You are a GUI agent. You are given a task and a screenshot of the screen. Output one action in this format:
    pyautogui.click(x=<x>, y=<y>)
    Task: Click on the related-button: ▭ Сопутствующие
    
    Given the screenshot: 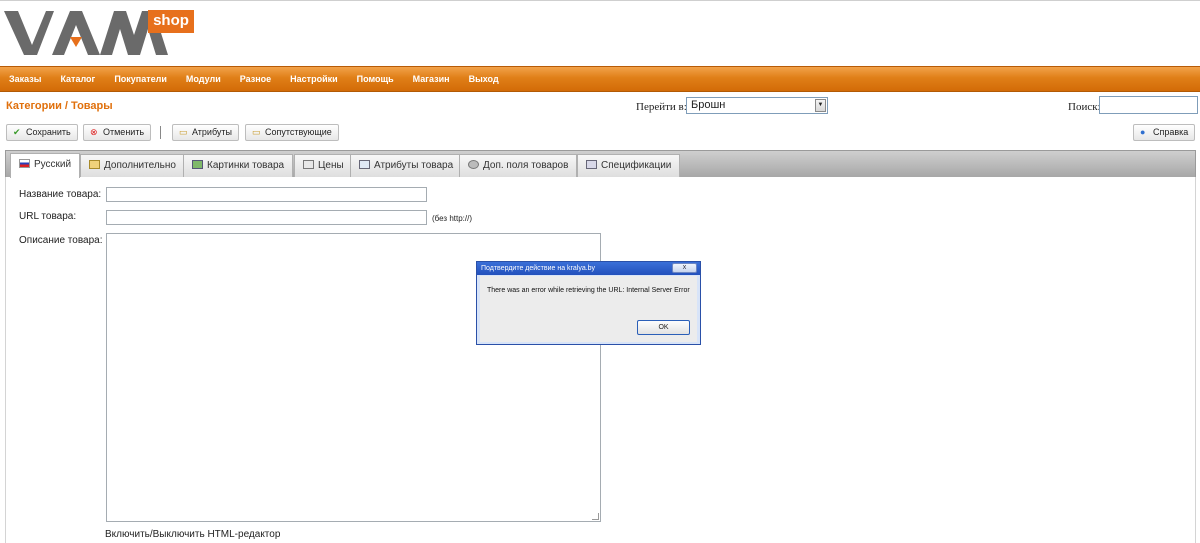 What is the action you would take?
    pyautogui.click(x=292, y=132)
    